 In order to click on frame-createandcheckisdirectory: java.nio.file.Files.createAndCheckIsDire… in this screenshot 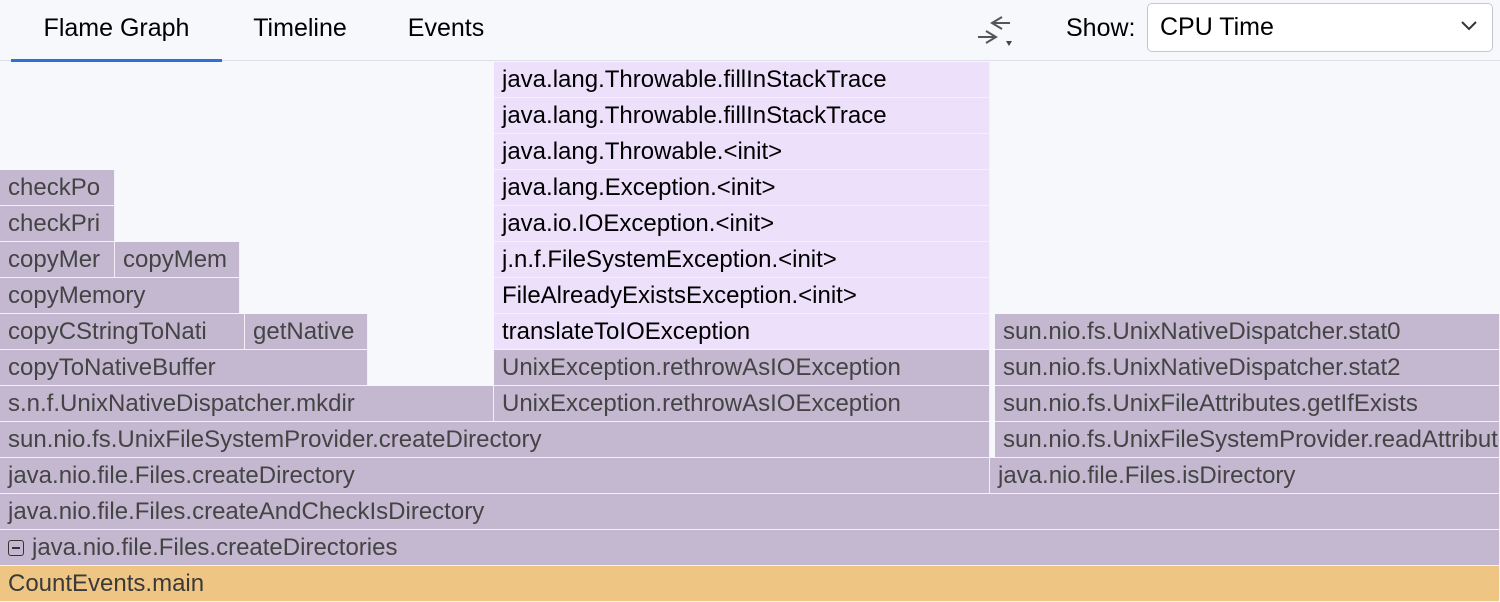, I will do `click(750, 512)`.